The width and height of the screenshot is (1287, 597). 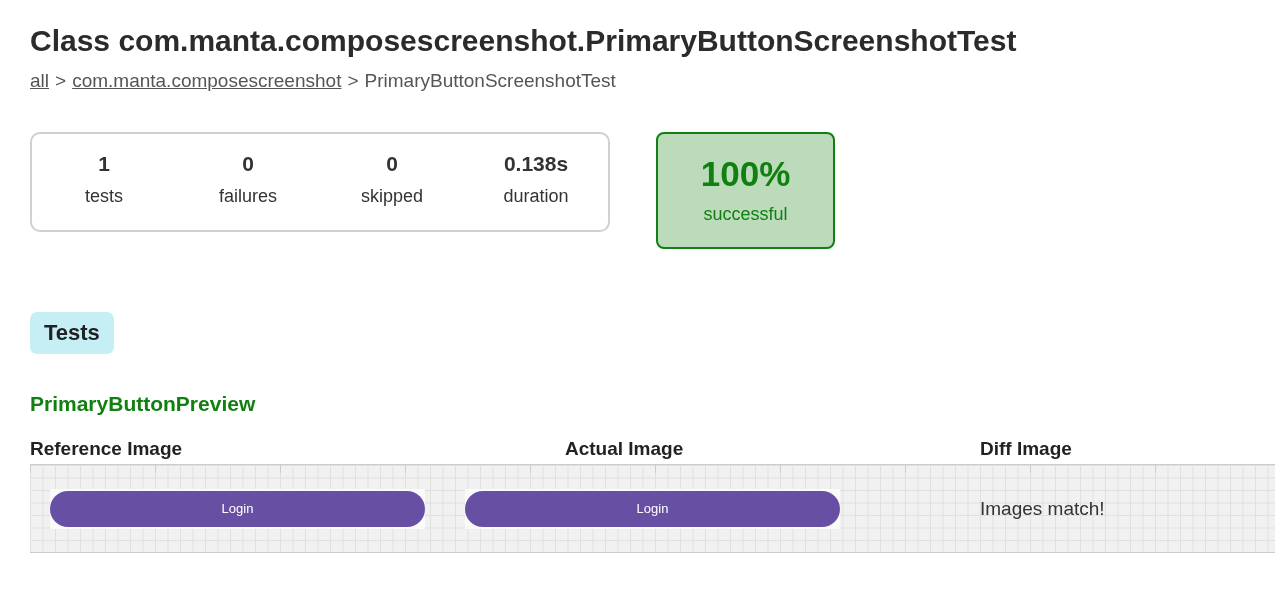 What do you see at coordinates (523, 41) in the screenshot?
I see `page-title: Class com.manta.composescreenshot.PrimaryButtonScreenshotTest` at bounding box center [523, 41].